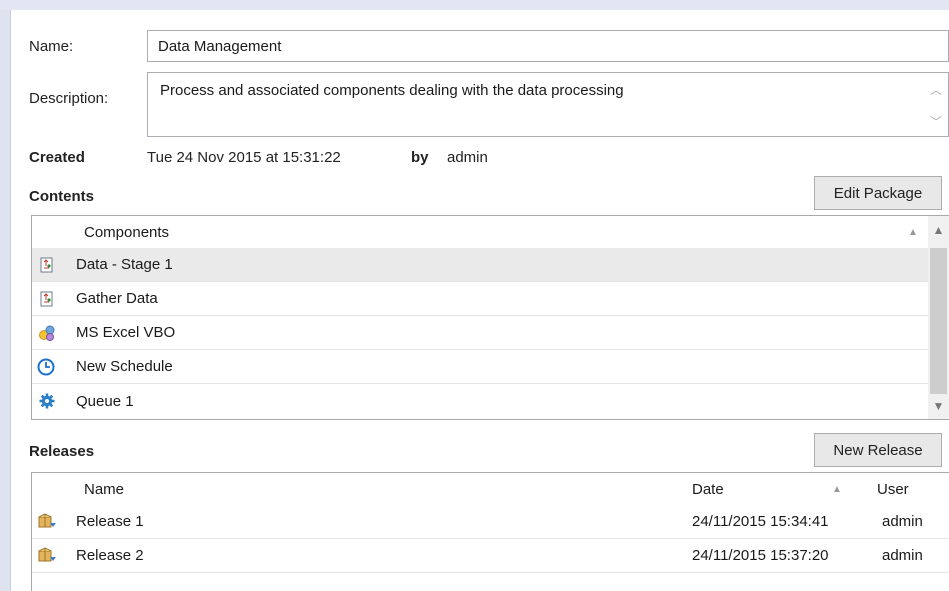 This screenshot has height=591, width=949. Describe the element at coordinates (126, 232) in the screenshot. I see `components-column-header: Components` at that location.